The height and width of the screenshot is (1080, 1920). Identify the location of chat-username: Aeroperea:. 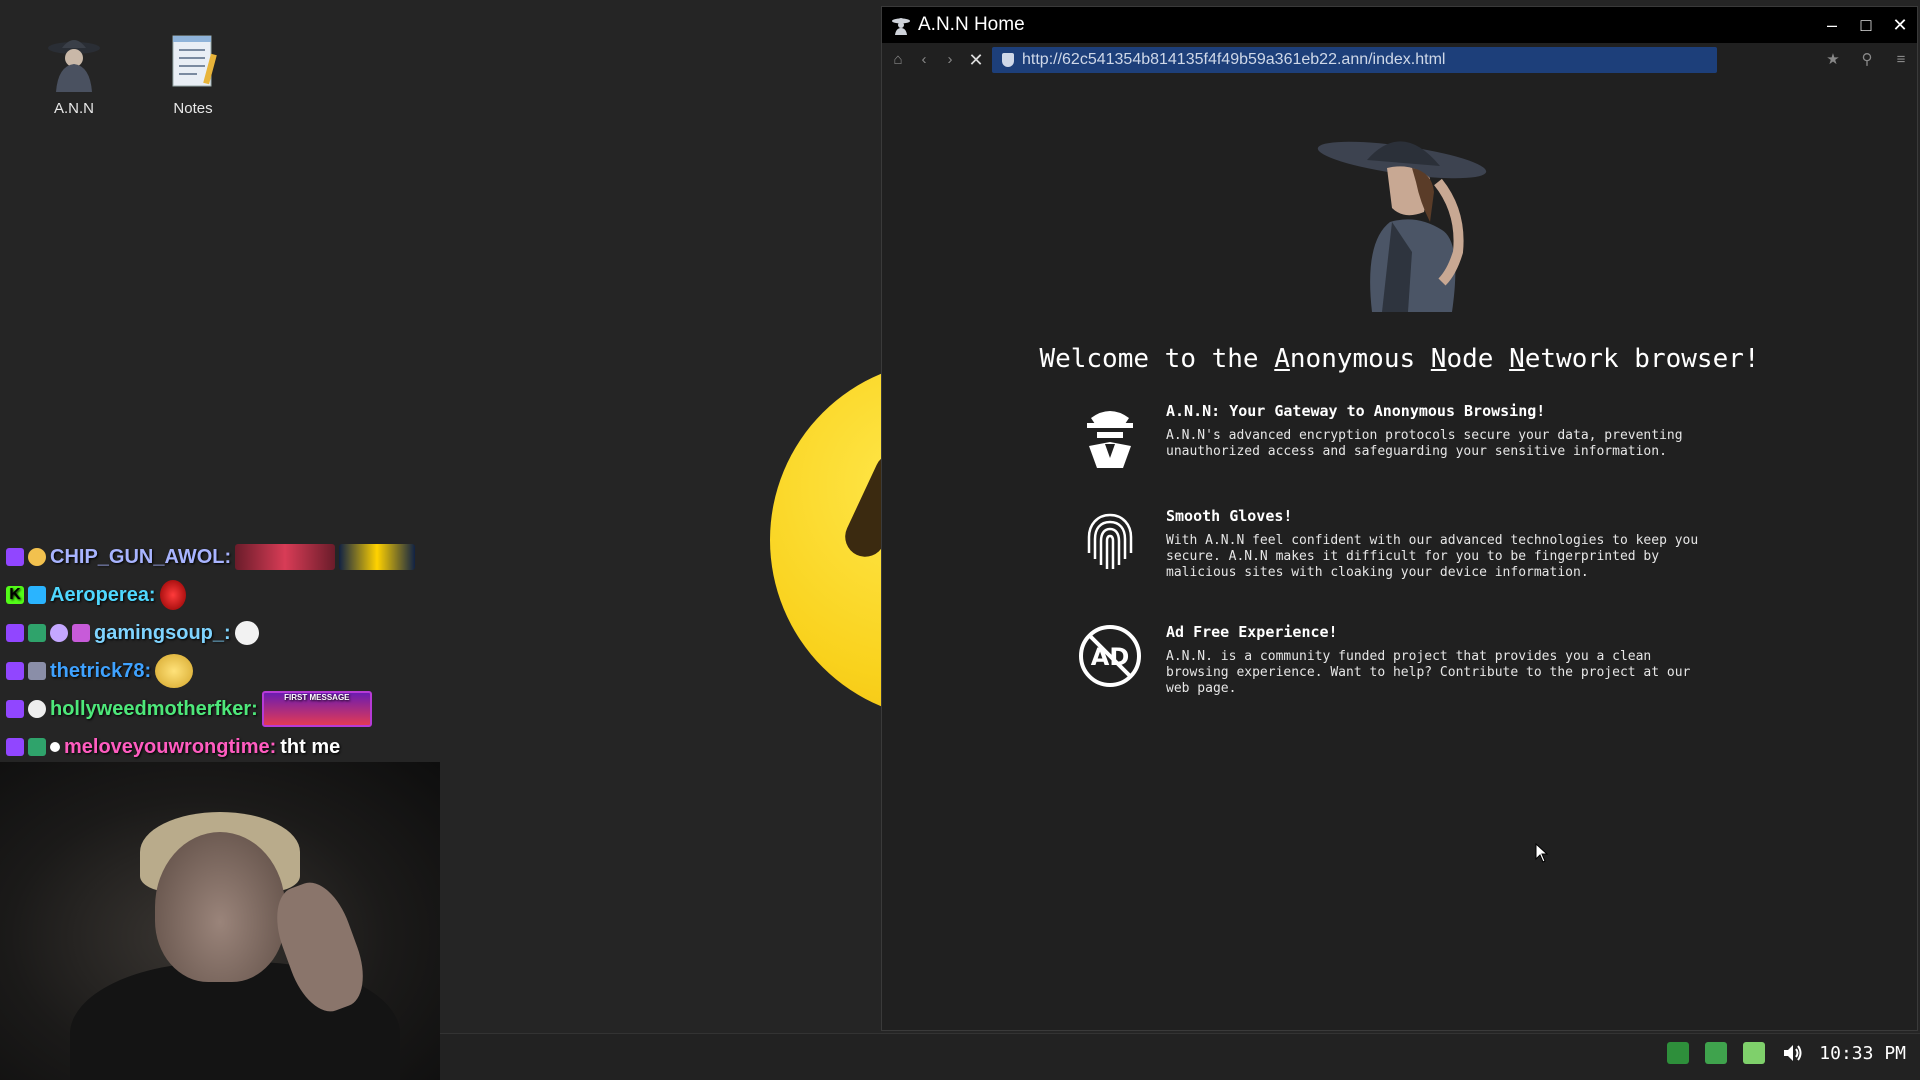
(103, 594).